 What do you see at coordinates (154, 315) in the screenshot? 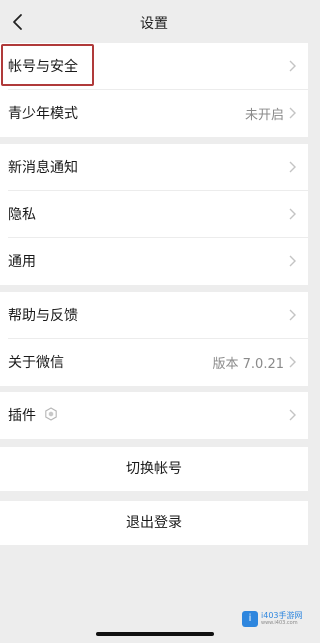
I see `settings-item-help-feedback: 帮助与反馈` at bounding box center [154, 315].